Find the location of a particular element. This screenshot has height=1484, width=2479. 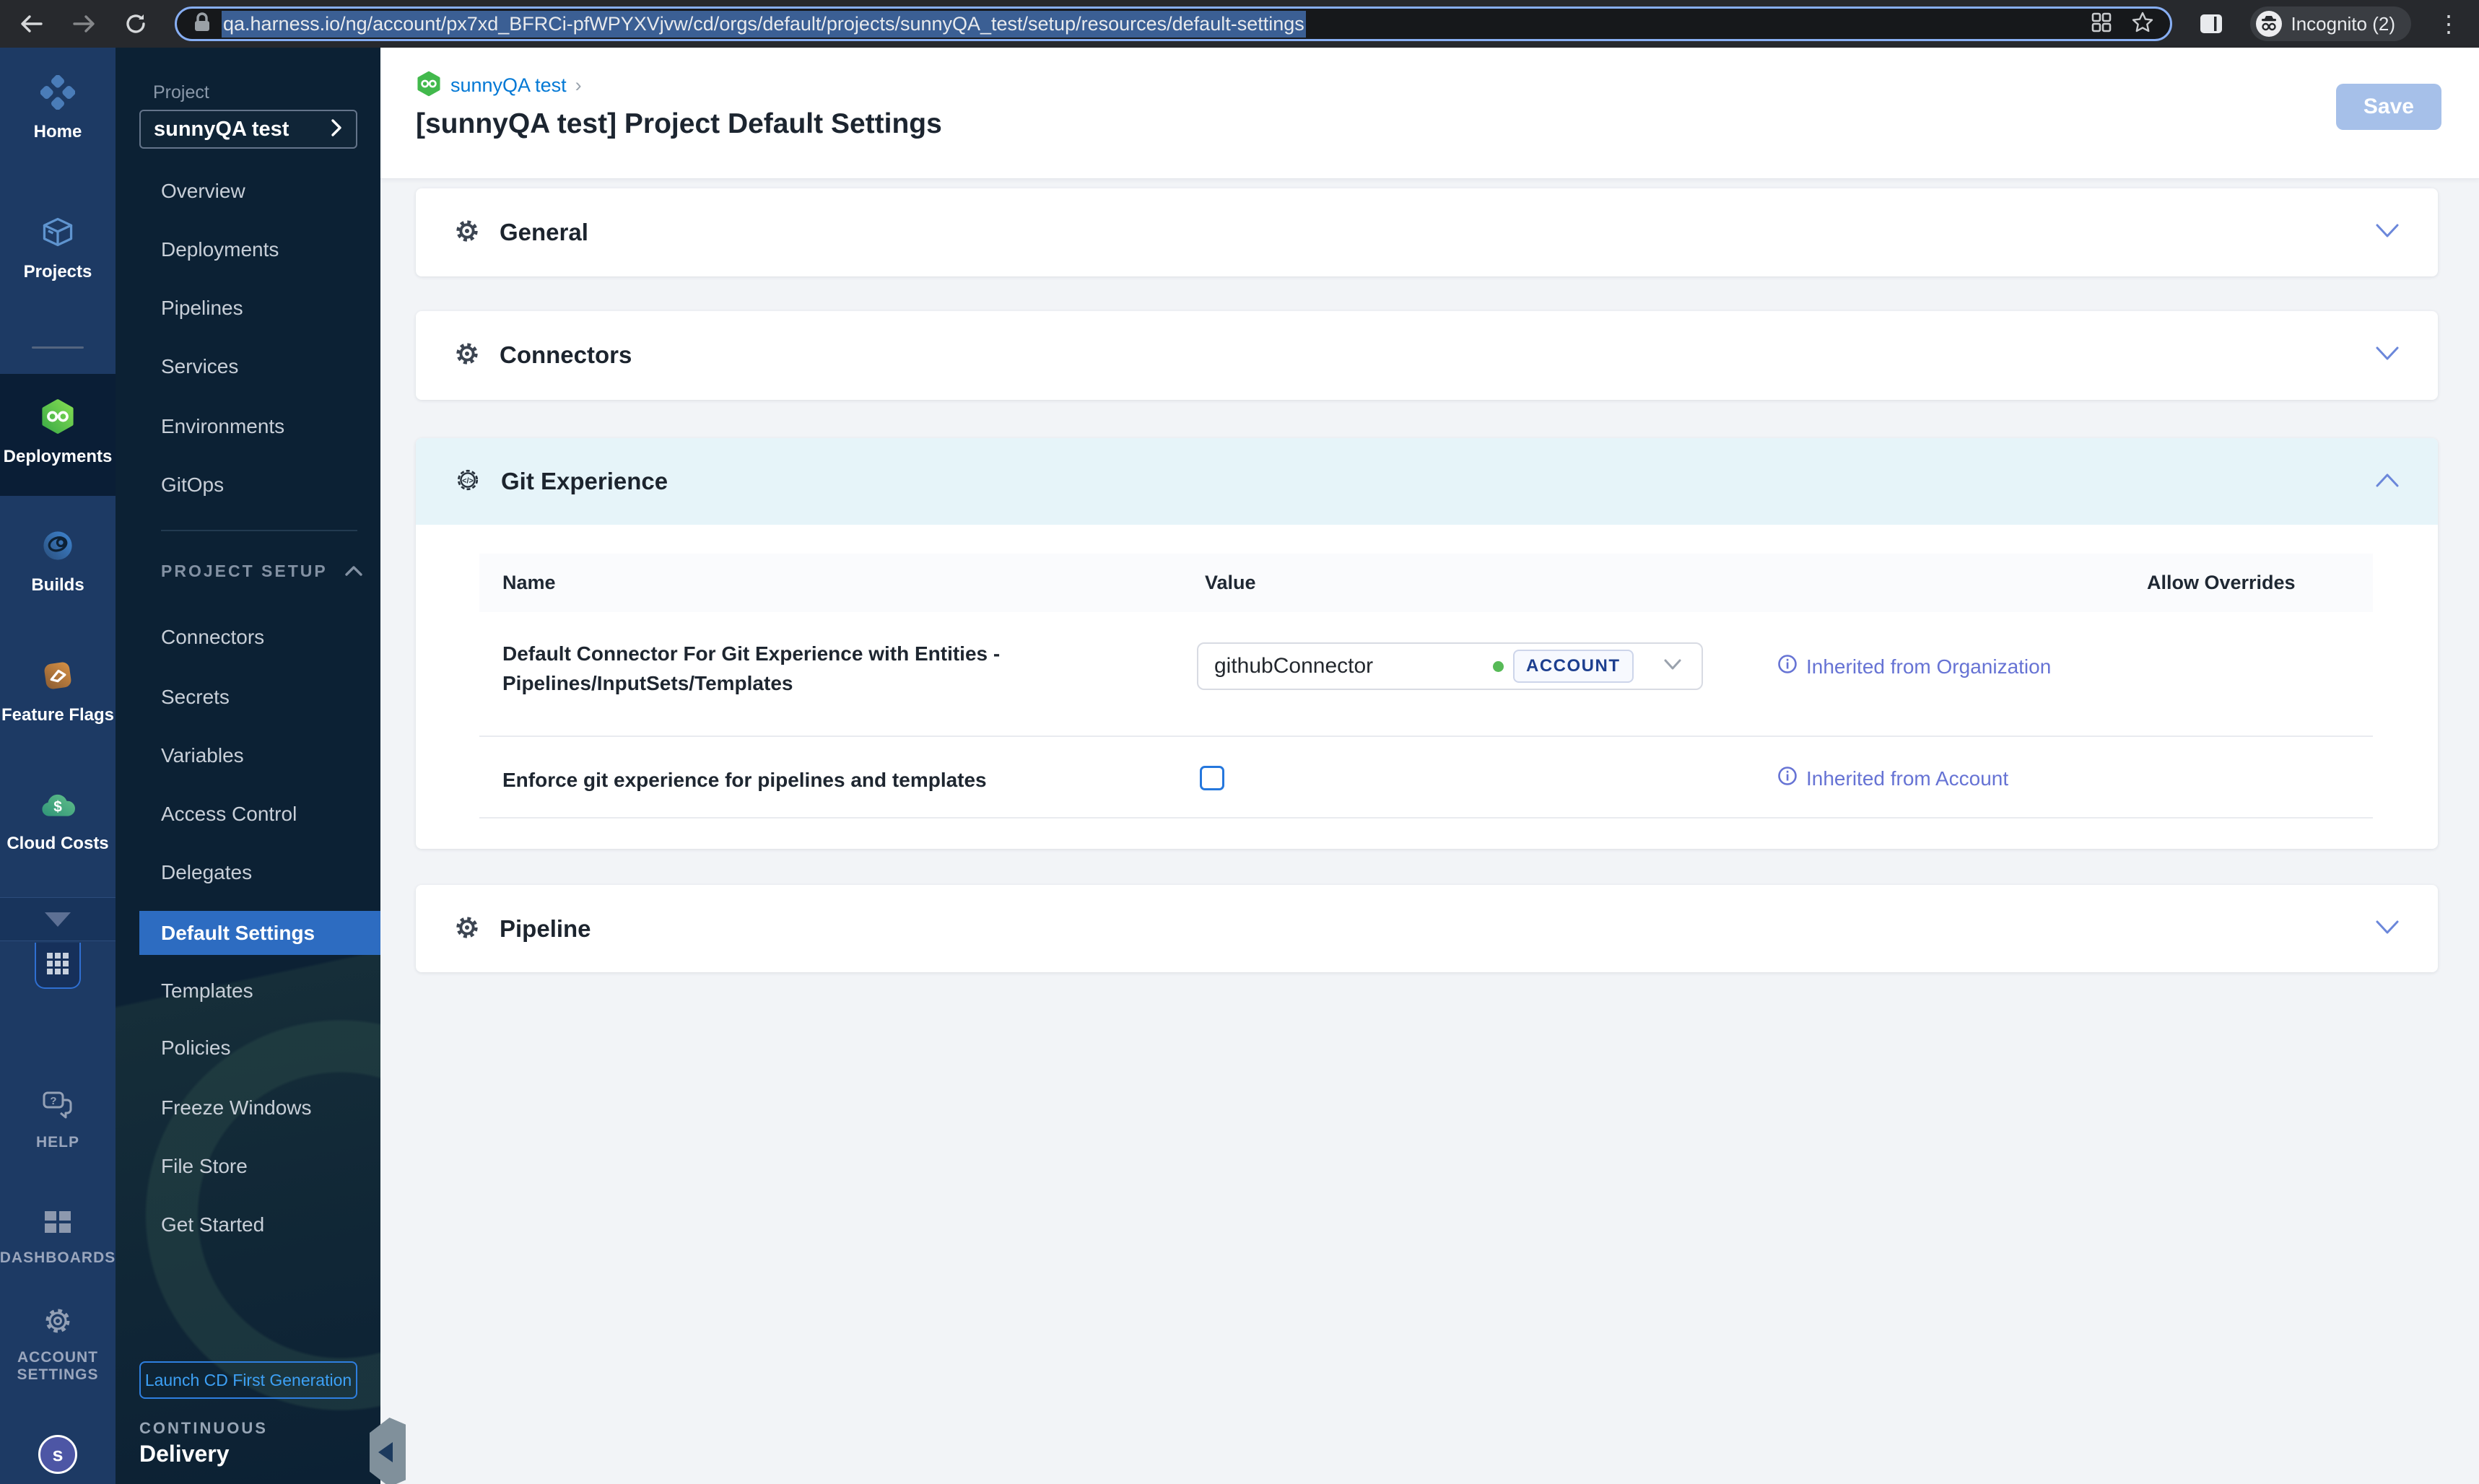

module-scroll-strip is located at coordinates (58, 919).